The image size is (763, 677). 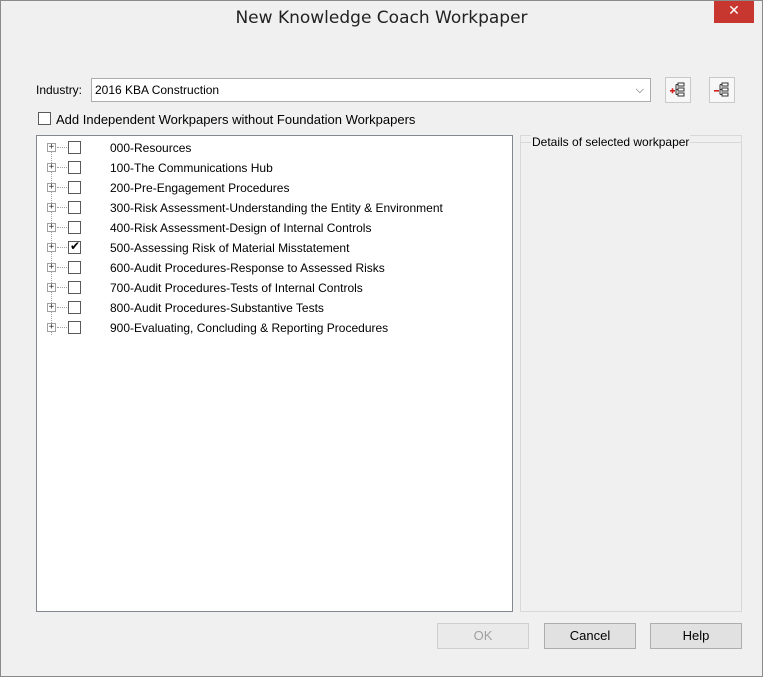 I want to click on tree-item-label: 200-Pre-Engagement Procedures, so click(x=200, y=188).